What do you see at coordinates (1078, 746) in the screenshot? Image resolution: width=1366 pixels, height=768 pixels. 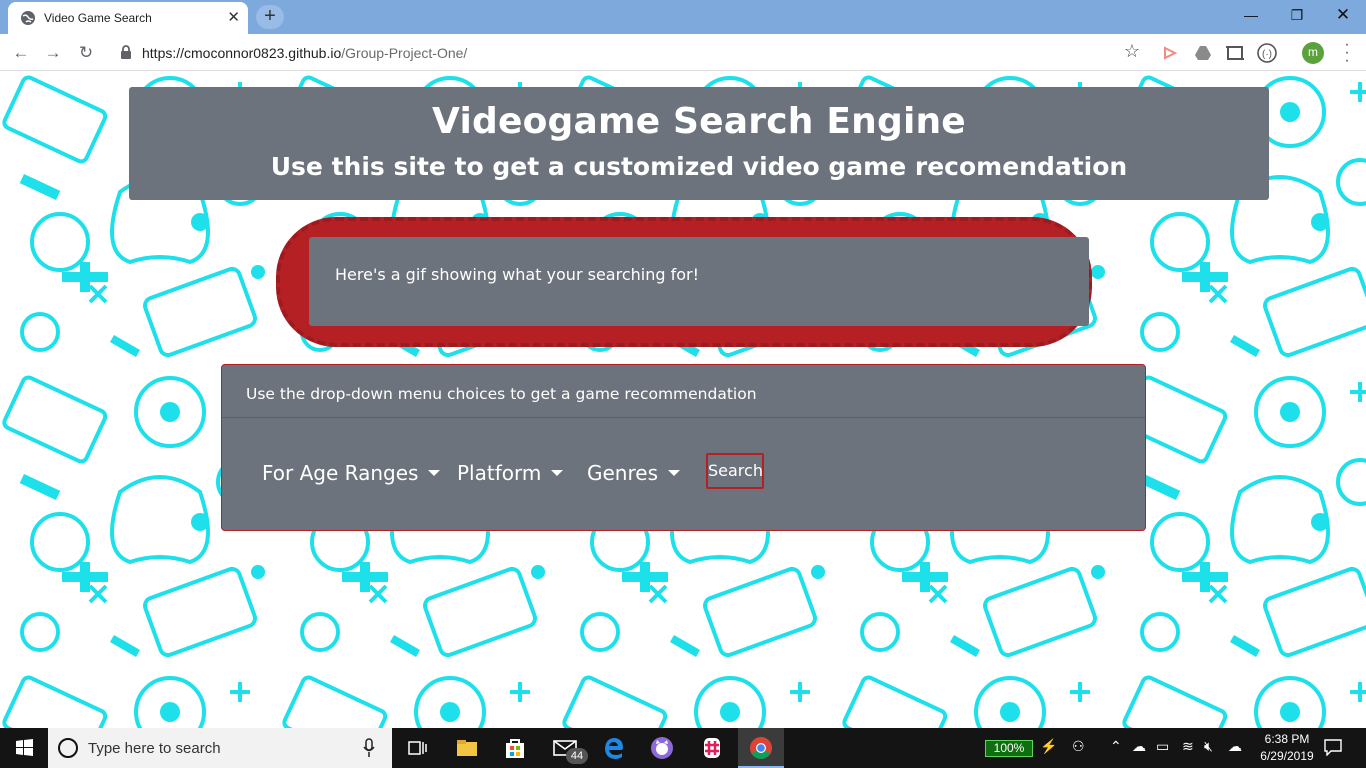 I see `people-icon: ⚇` at bounding box center [1078, 746].